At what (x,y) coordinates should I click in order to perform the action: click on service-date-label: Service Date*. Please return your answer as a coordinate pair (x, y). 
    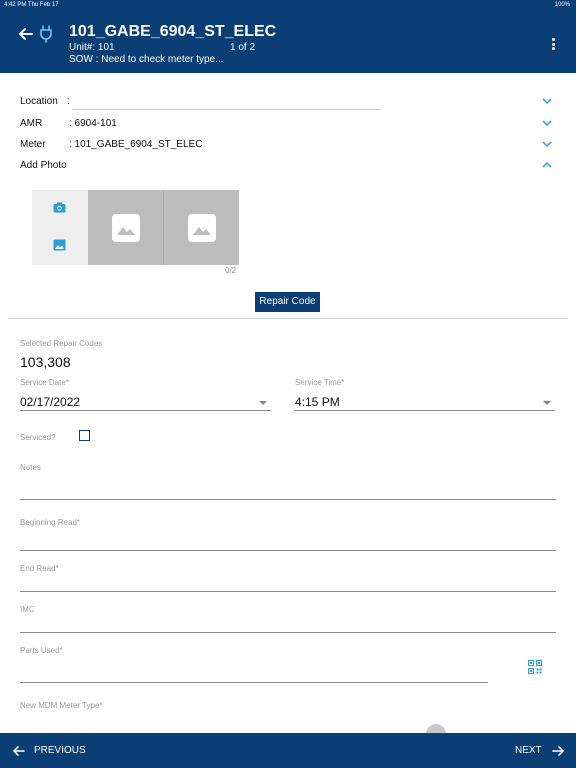
    Looking at the image, I should click on (44, 382).